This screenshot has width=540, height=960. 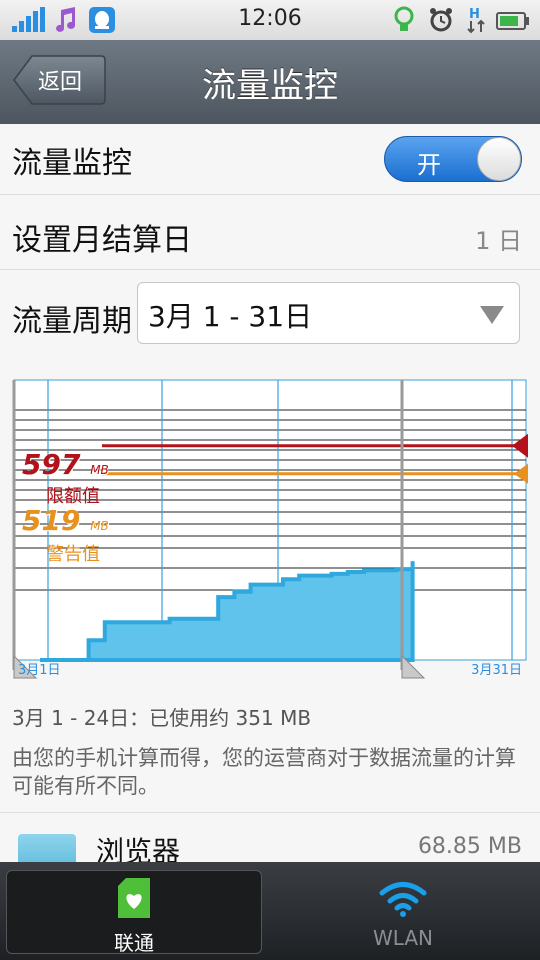 I want to click on tab-unicom: 联通, so click(x=134, y=912).